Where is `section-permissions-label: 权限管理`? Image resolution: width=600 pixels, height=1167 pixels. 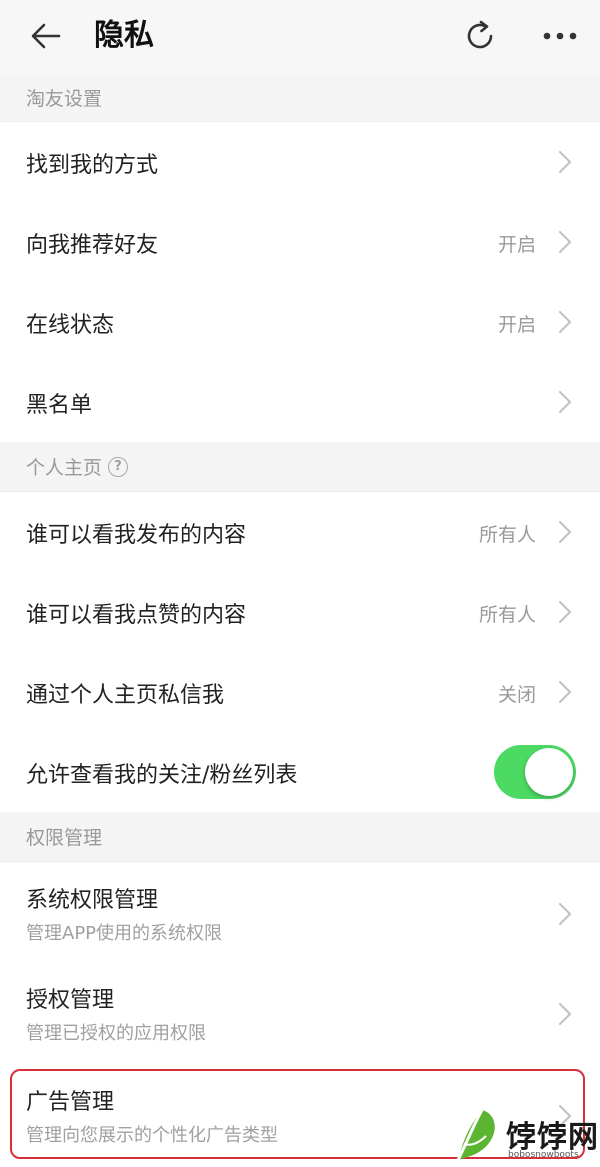 section-permissions-label: 权限管理 is located at coordinates (64, 836).